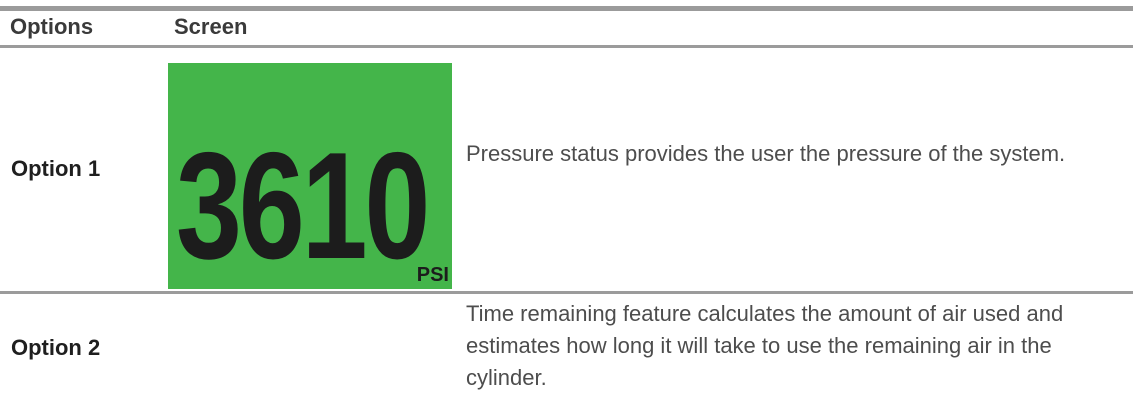  What do you see at coordinates (566, 46) in the screenshot?
I see `header-rule` at bounding box center [566, 46].